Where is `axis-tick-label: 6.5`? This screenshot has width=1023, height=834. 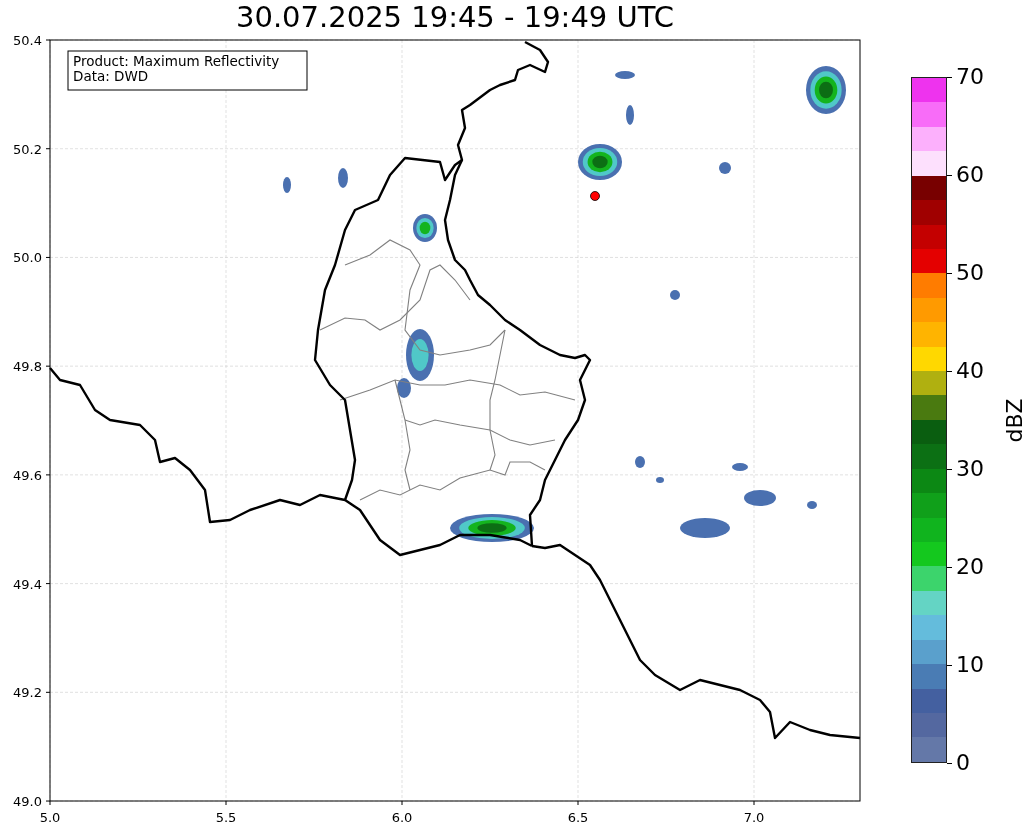 axis-tick-label: 6.5 is located at coordinates (578, 817).